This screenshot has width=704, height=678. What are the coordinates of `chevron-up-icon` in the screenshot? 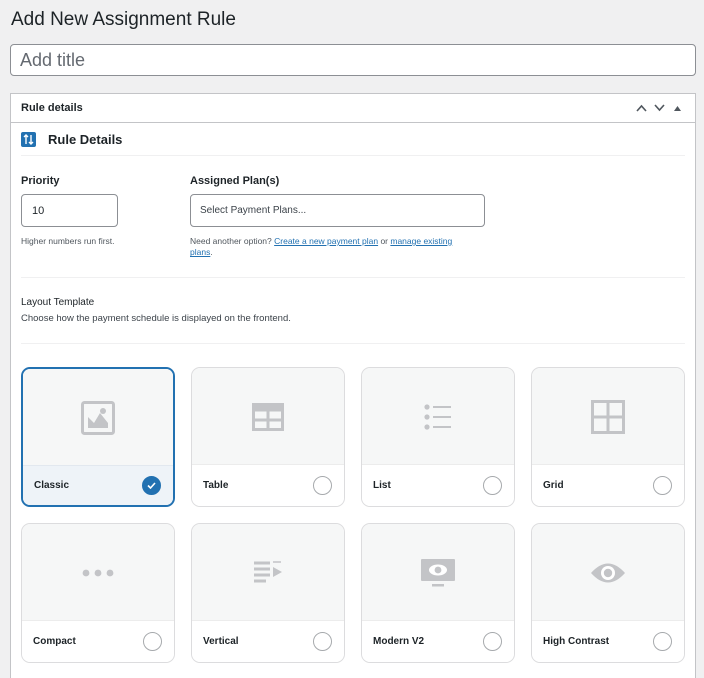 It's located at (641, 108).